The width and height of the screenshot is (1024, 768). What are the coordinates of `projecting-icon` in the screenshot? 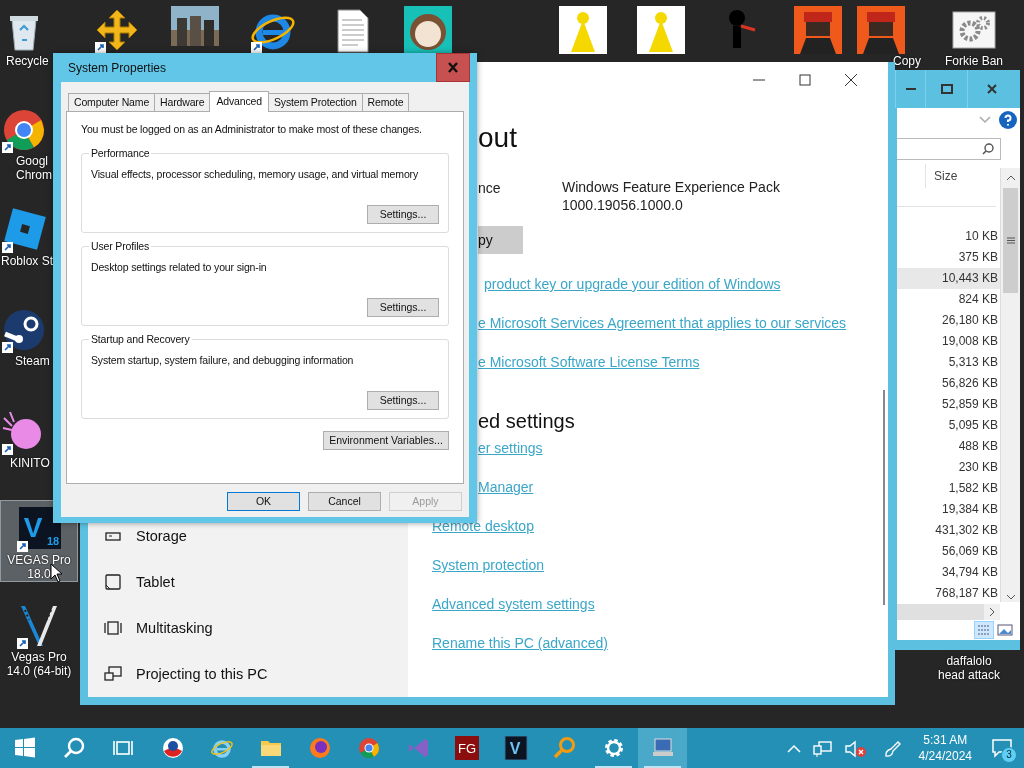 It's located at (113, 674).